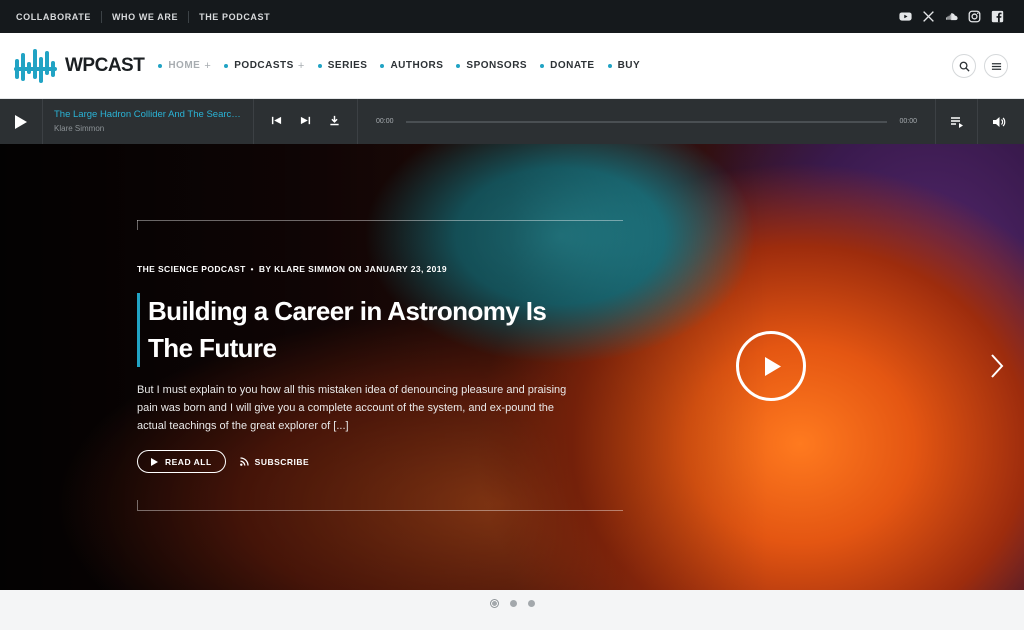  I want to click on next-button, so click(305, 122).